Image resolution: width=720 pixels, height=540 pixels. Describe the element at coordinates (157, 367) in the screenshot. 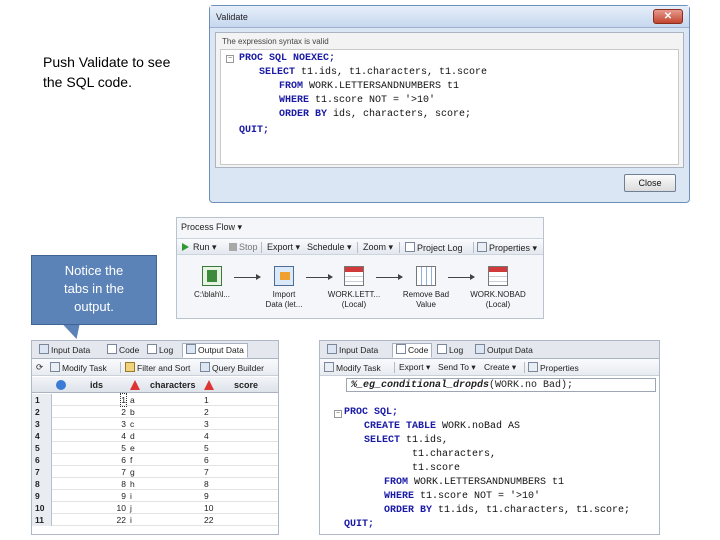

I see `filter-sort-button: Filter and Sort` at that location.